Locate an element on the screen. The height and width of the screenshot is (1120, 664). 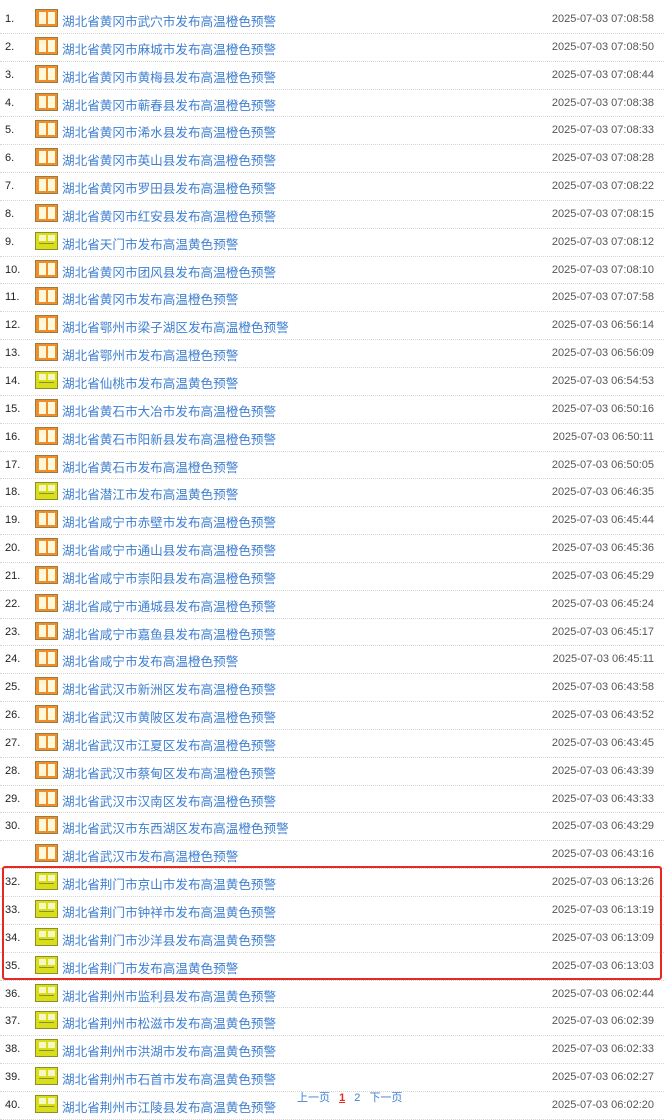
item-number: 9. is located at coordinates (10, 241).